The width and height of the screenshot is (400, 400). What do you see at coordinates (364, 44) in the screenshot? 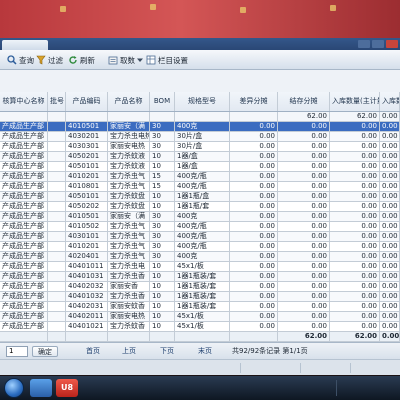
I see `minimize-button` at bounding box center [364, 44].